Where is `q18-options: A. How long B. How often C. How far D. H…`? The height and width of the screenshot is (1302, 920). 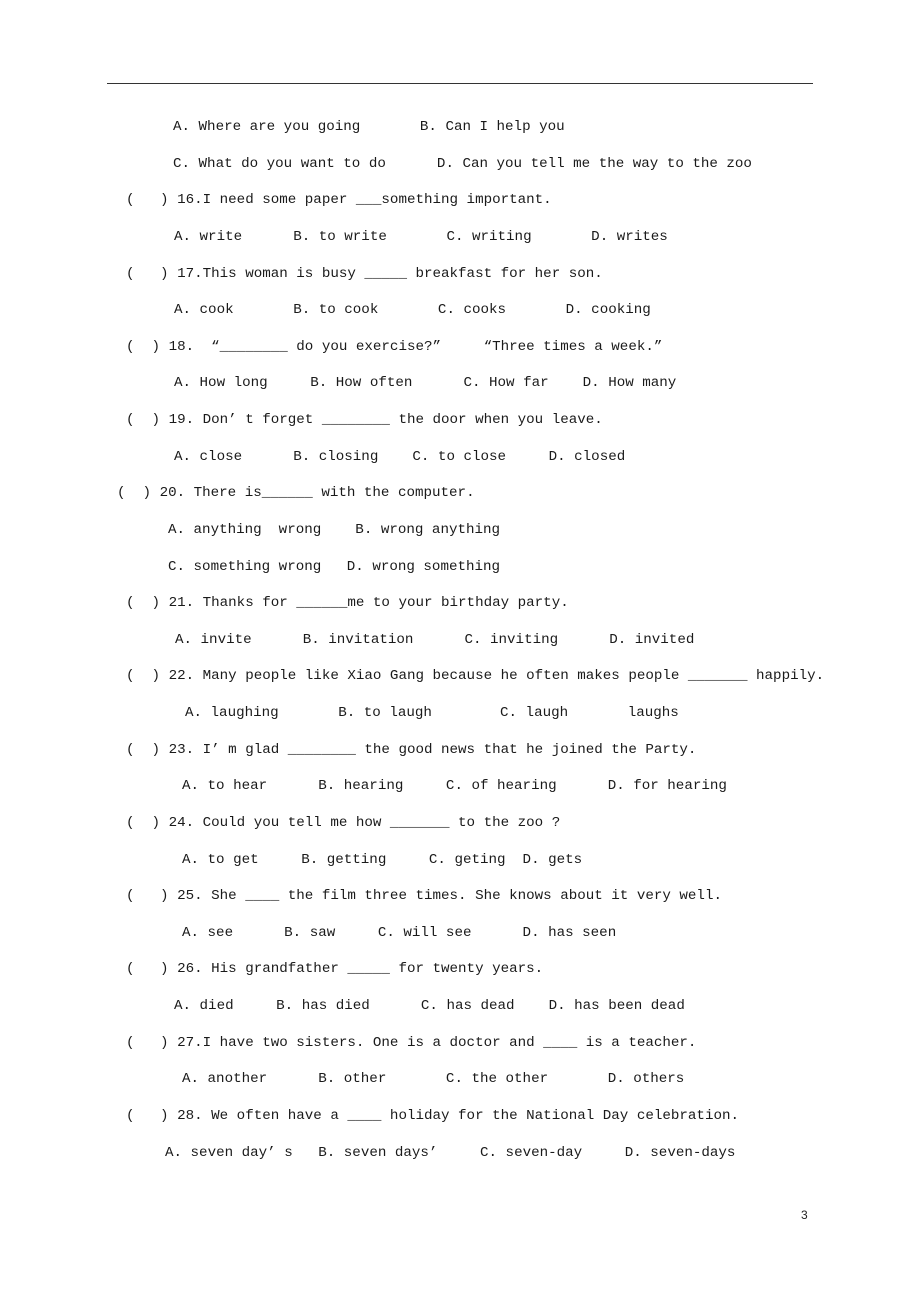
q18-options: A. How long B. How often C. How far D. H… is located at coordinates (425, 383).